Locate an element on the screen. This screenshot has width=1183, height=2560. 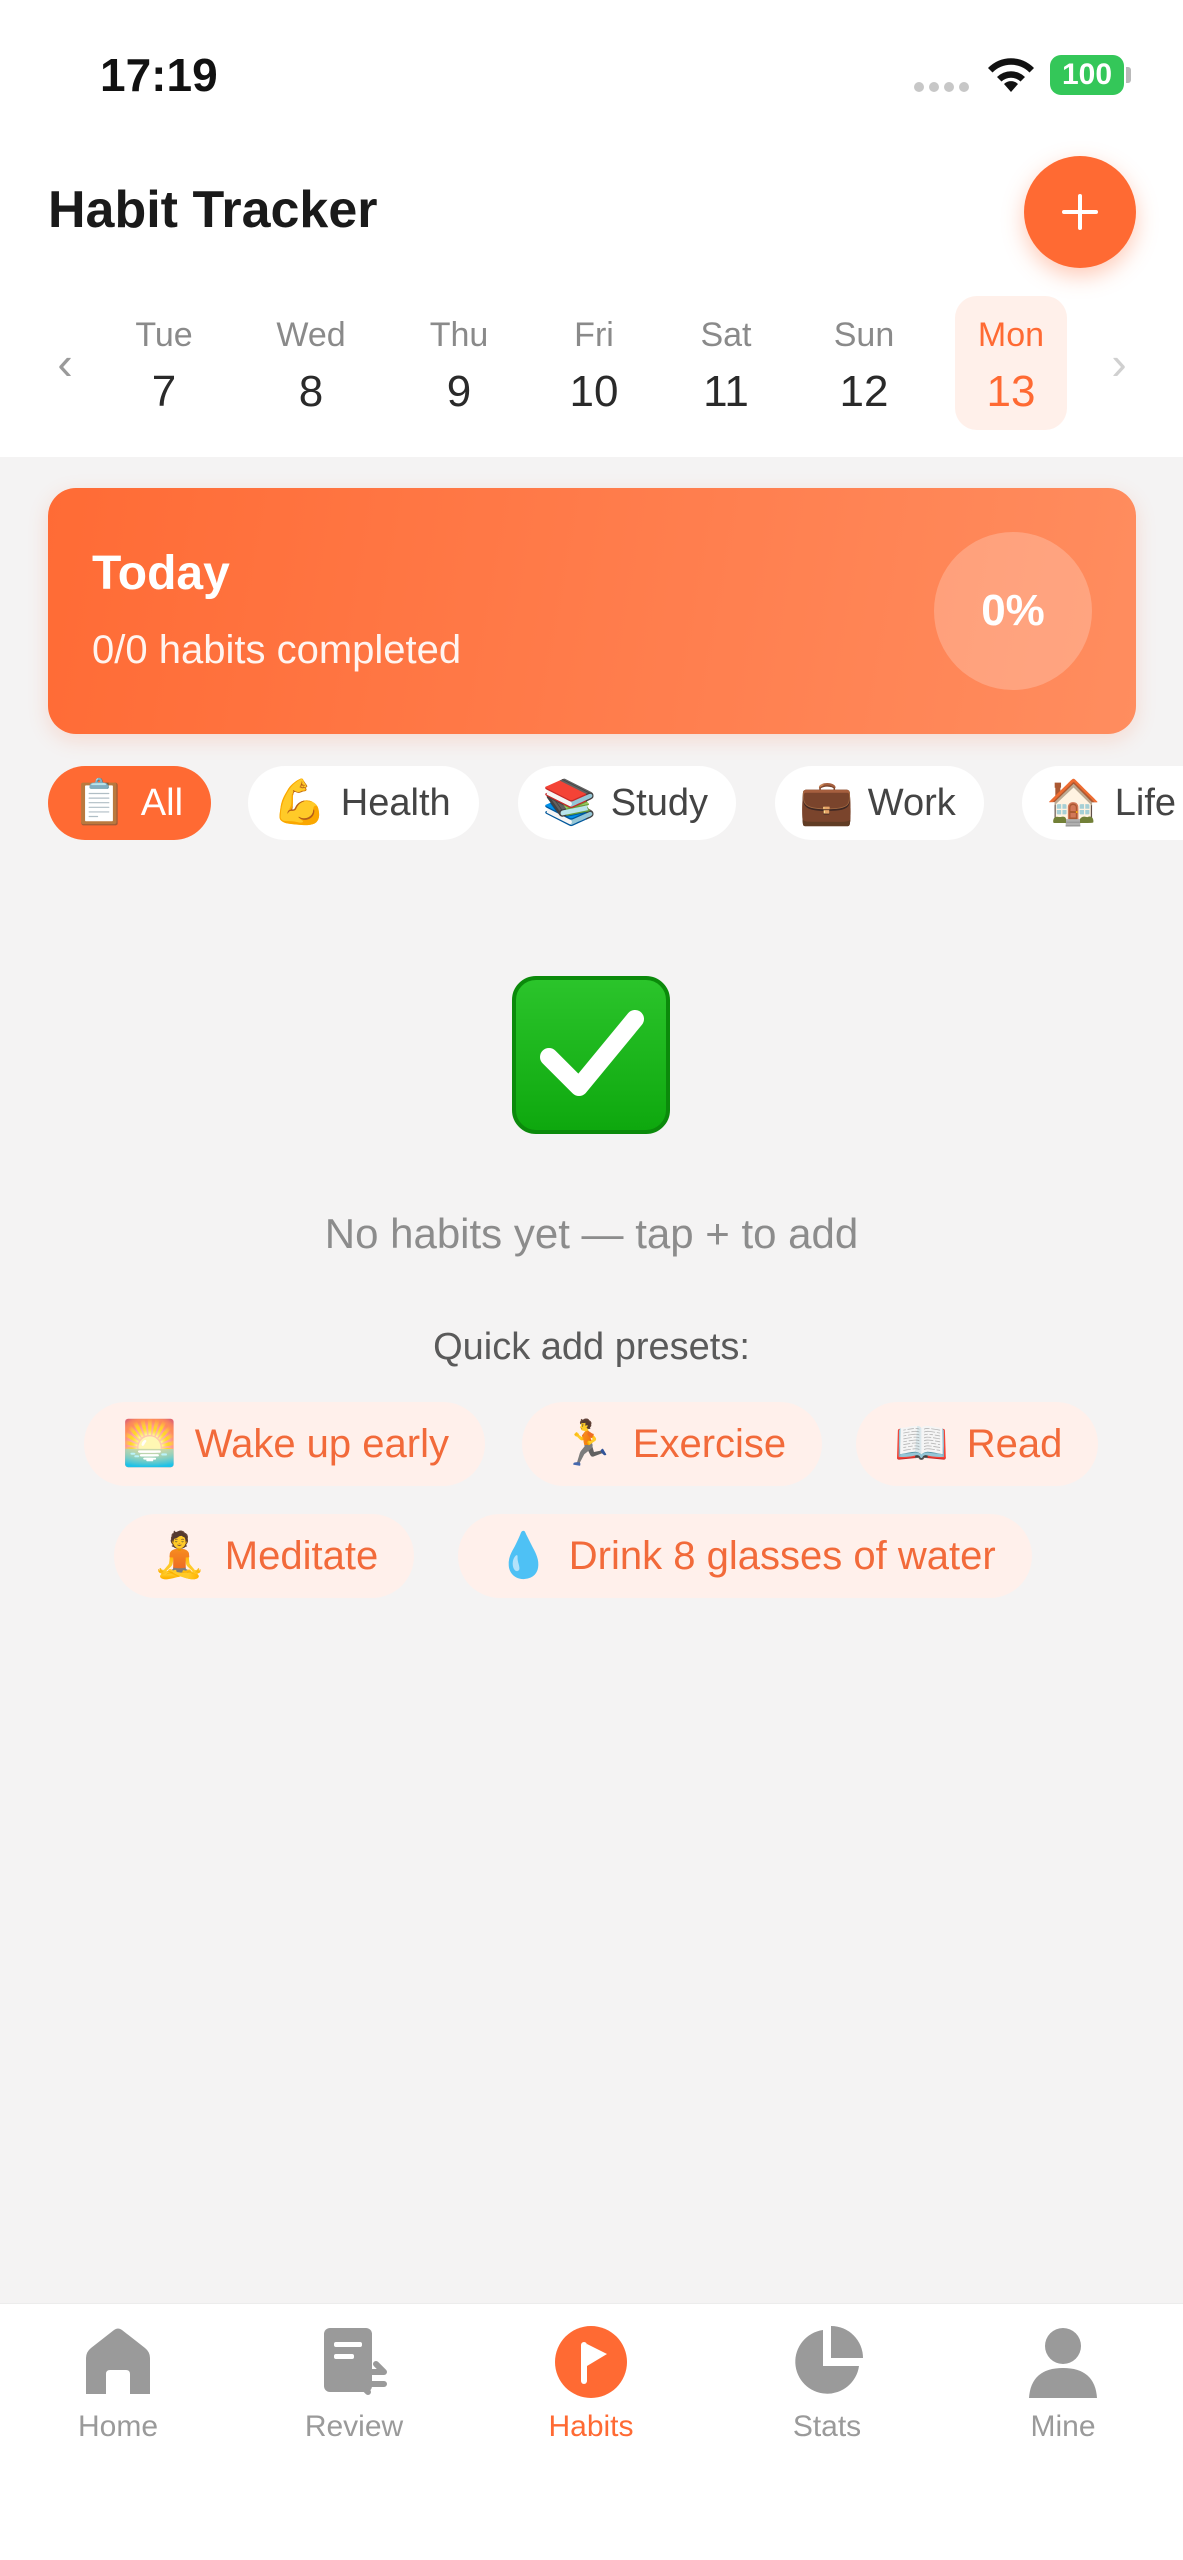
date-fri: Fri 10 is located at coordinates (594, 363).